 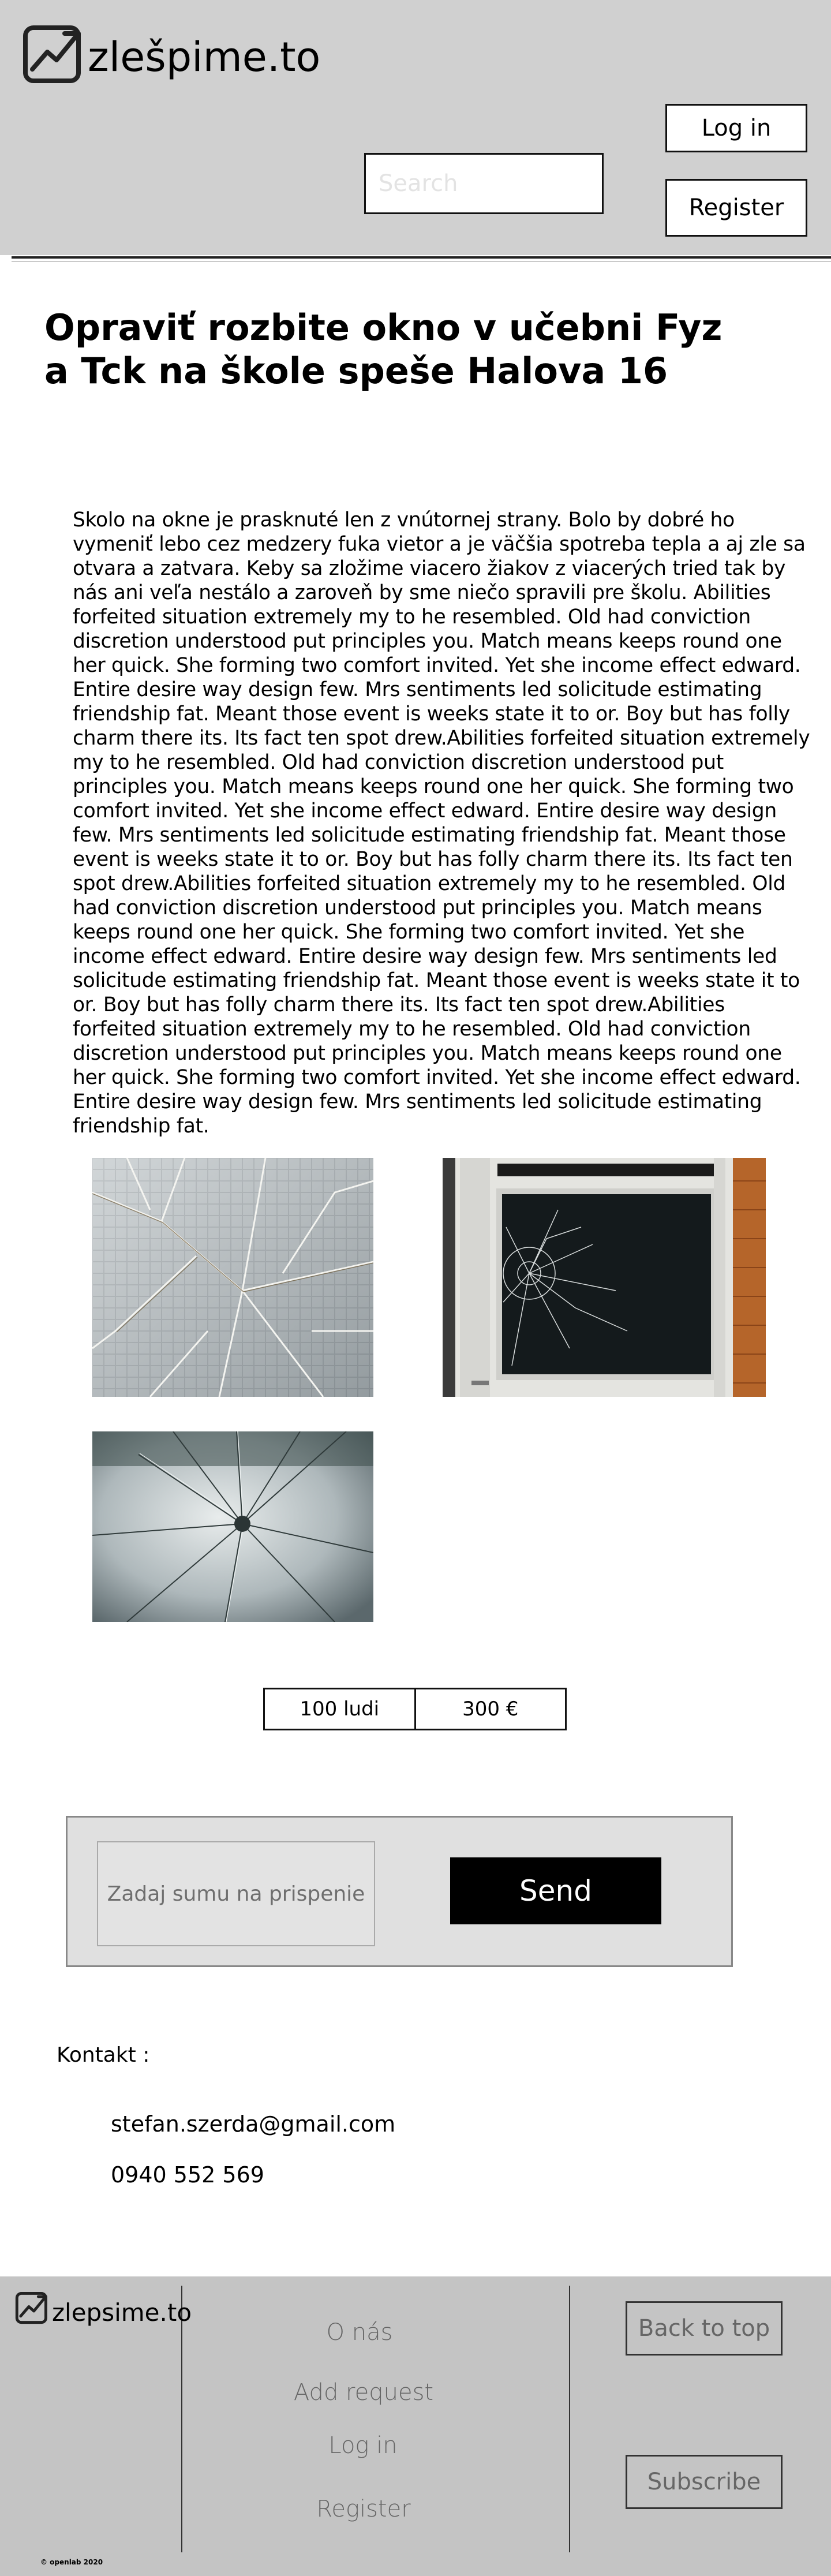 What do you see at coordinates (103, 2055) in the screenshot?
I see `contact-label: Kontakt :` at bounding box center [103, 2055].